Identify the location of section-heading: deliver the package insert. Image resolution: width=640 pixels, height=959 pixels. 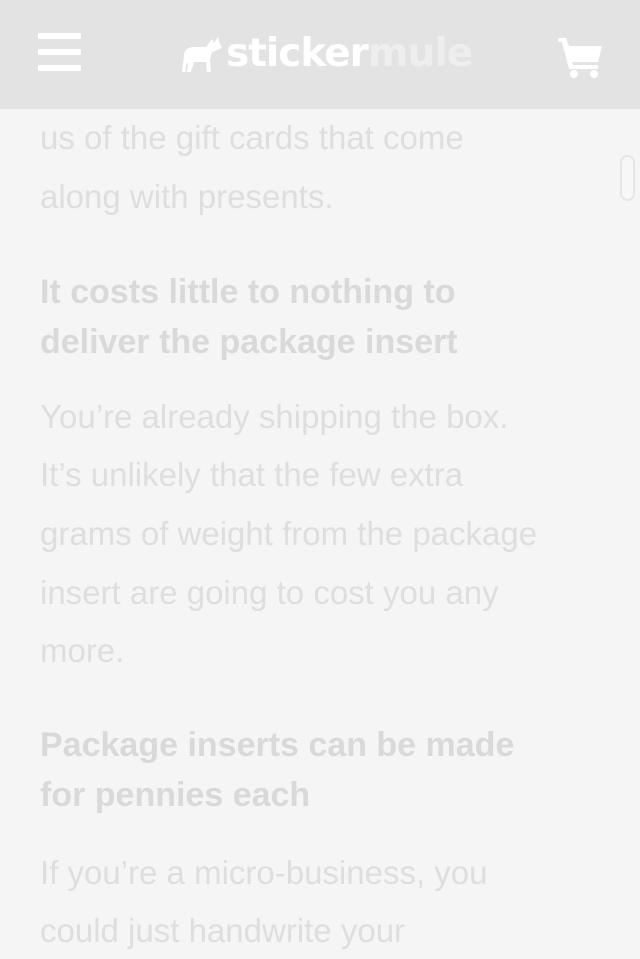
(249, 342).